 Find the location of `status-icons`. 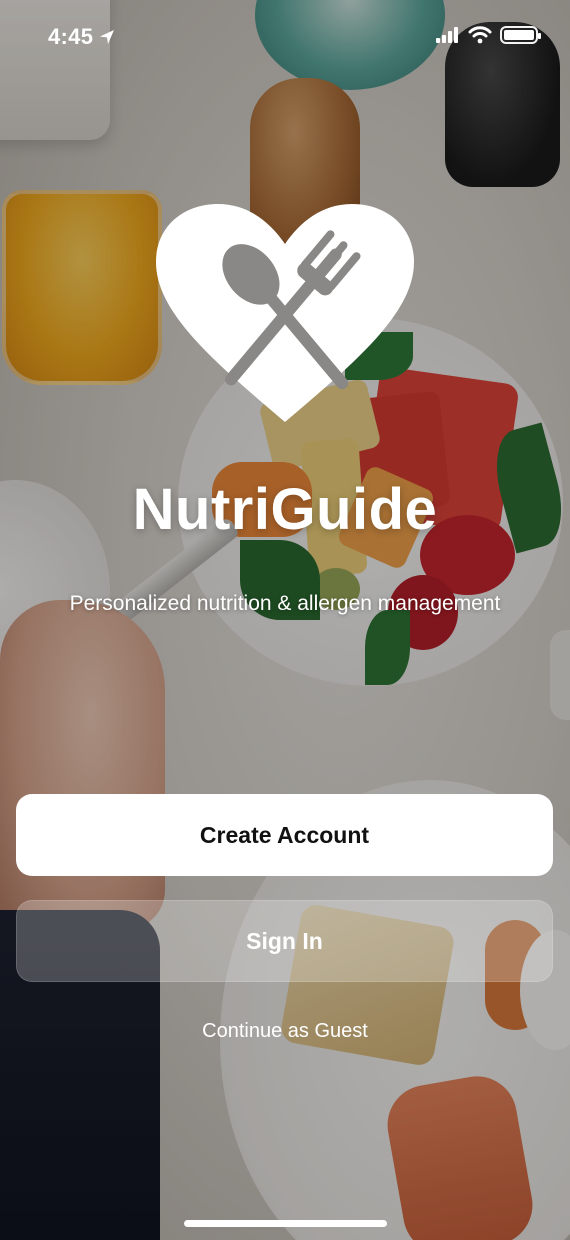

status-icons is located at coordinates (488, 35).